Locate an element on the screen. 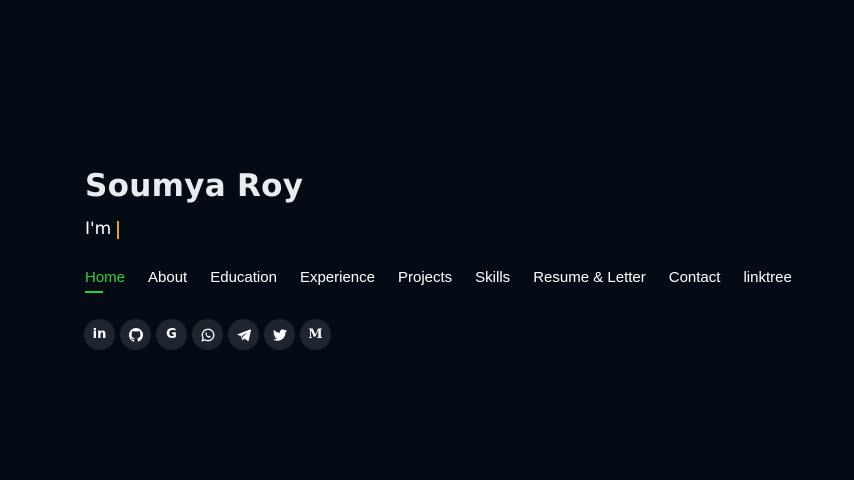  telegram-icon is located at coordinates (243, 334).